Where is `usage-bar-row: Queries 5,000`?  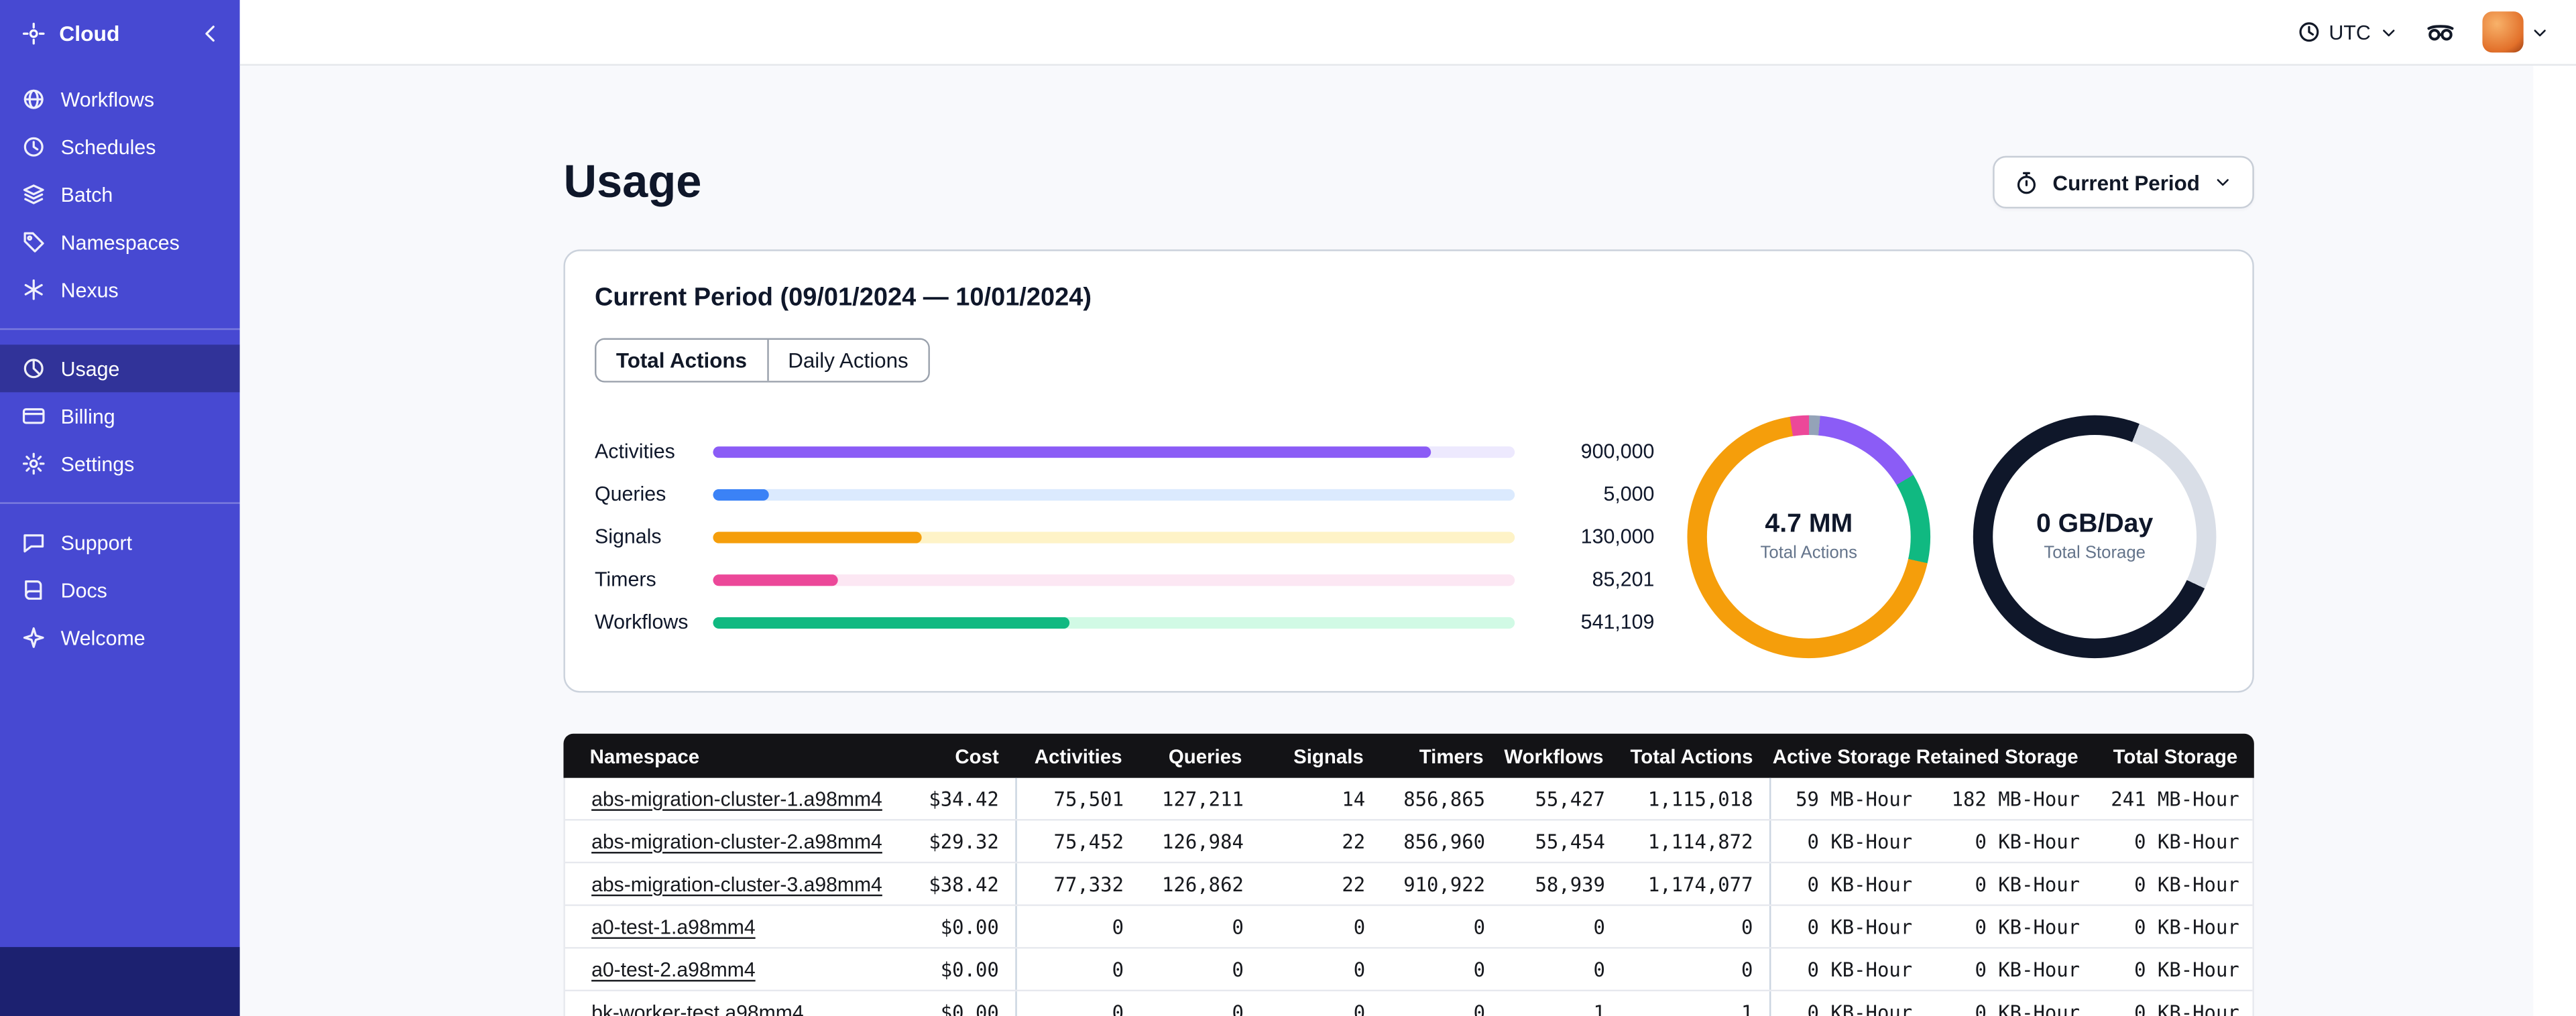 usage-bar-row: Queries 5,000 is located at coordinates (1124, 493).